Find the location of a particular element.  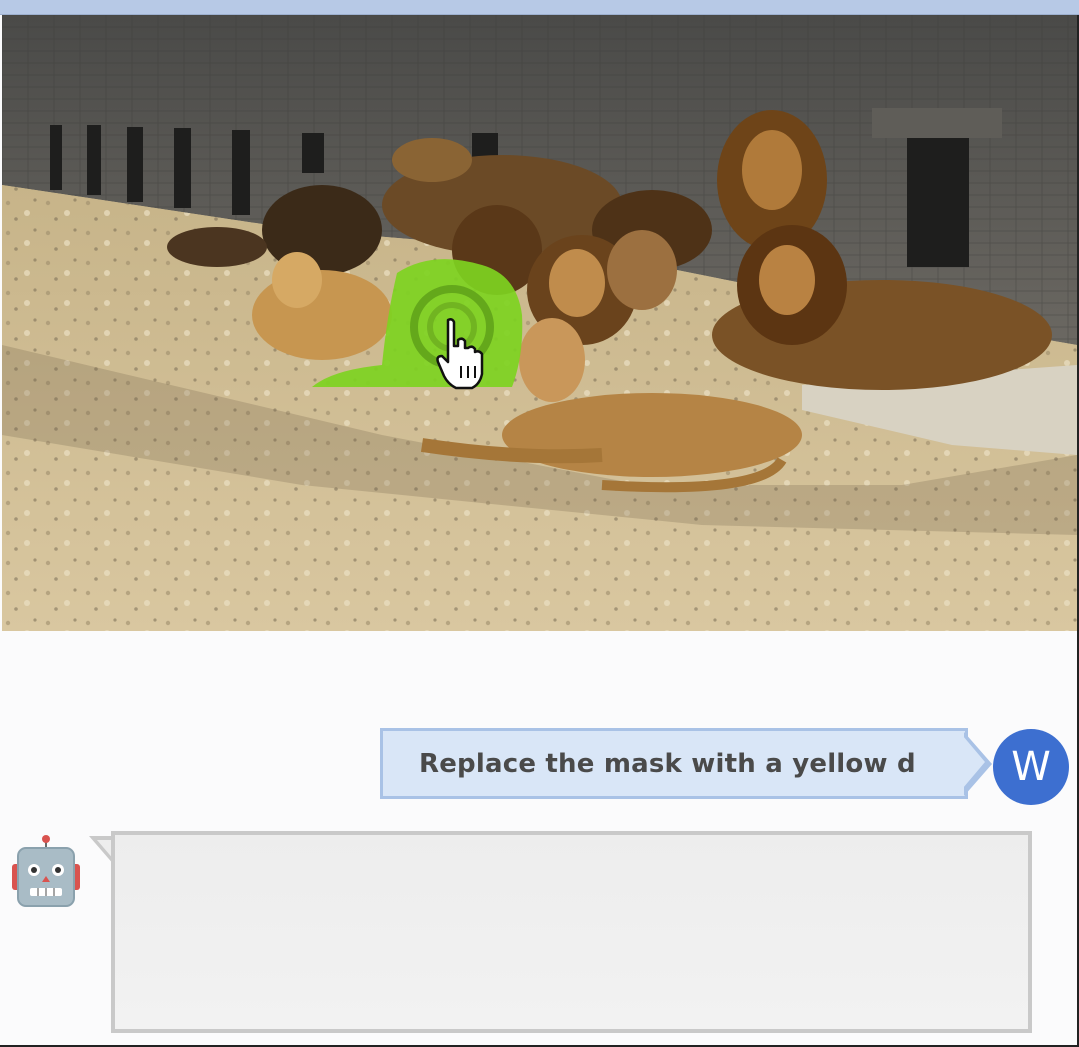

user-avatar-letter: W is located at coordinates (1031, 767).